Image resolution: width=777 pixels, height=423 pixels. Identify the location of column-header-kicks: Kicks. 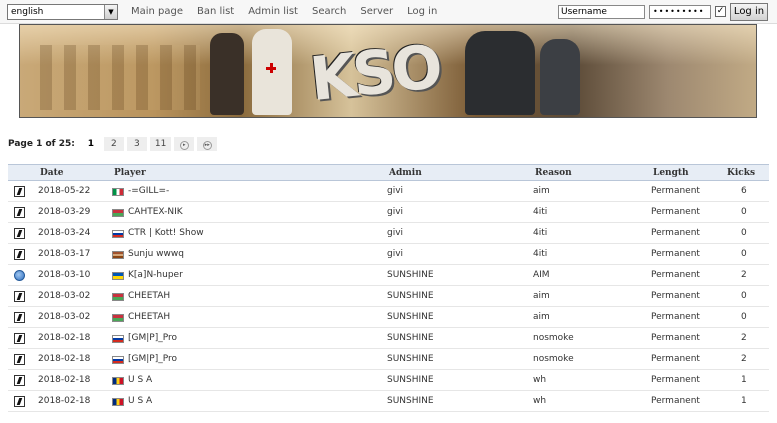
(741, 173).